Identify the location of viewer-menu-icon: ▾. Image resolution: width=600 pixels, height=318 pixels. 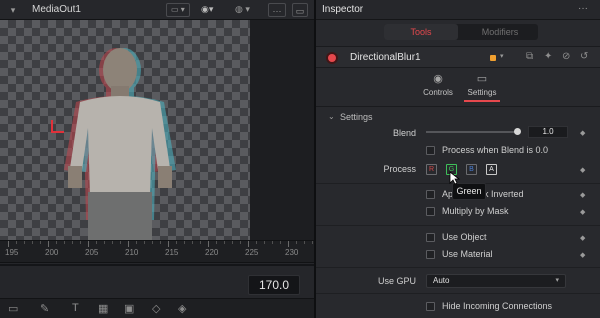
(13, 10).